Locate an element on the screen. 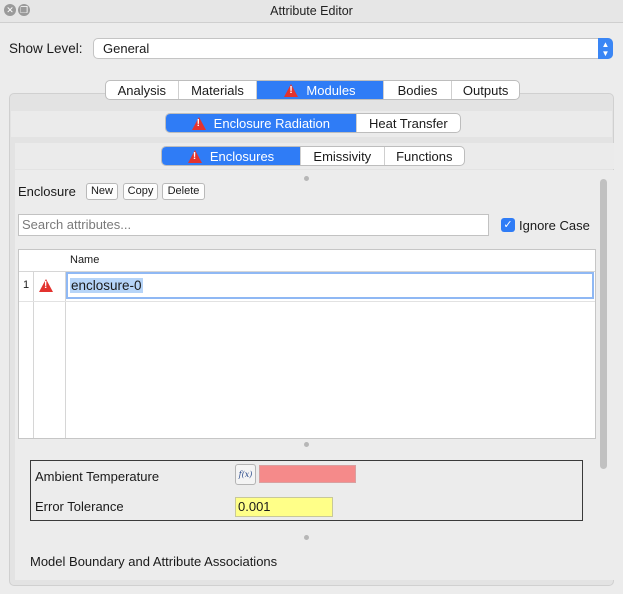  tab-label: Emissivity is located at coordinates (342, 156).